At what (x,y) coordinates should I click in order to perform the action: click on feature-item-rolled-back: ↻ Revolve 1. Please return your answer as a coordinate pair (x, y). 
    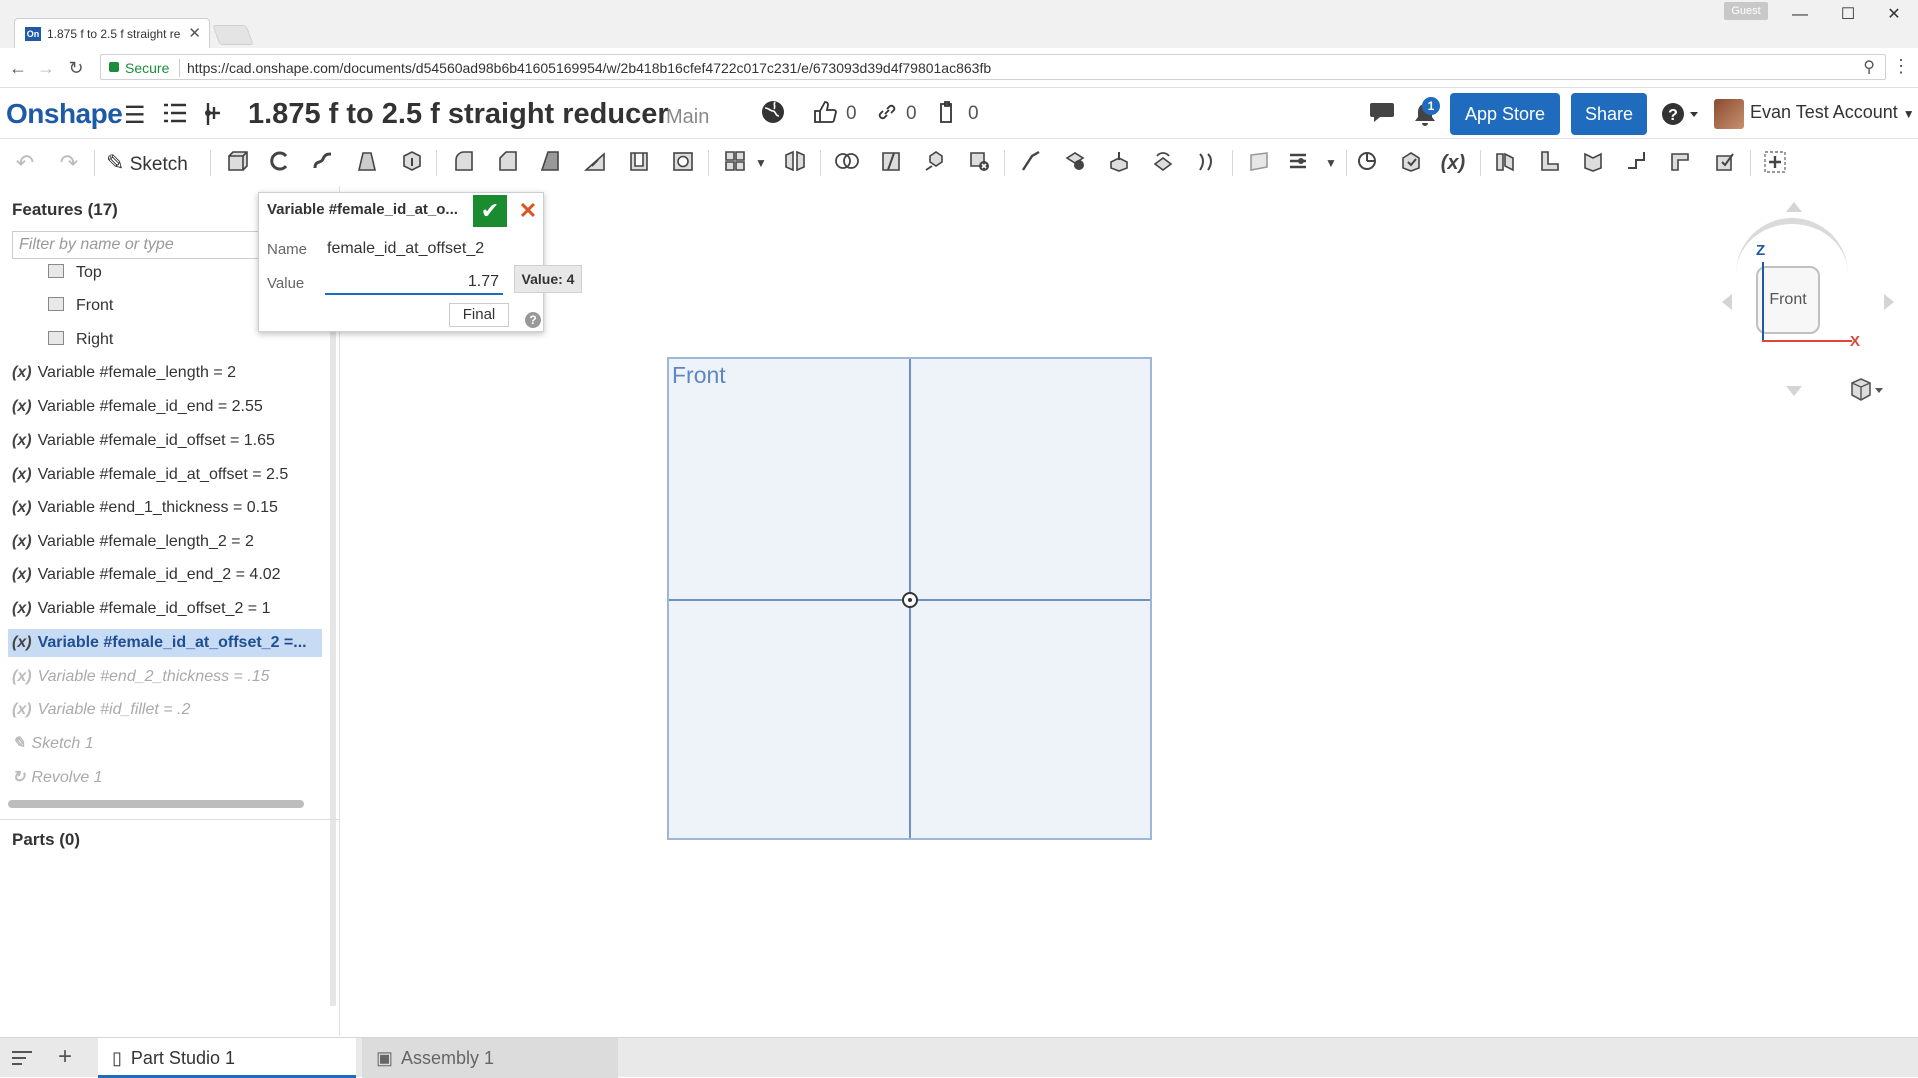
    Looking at the image, I should click on (167, 778).